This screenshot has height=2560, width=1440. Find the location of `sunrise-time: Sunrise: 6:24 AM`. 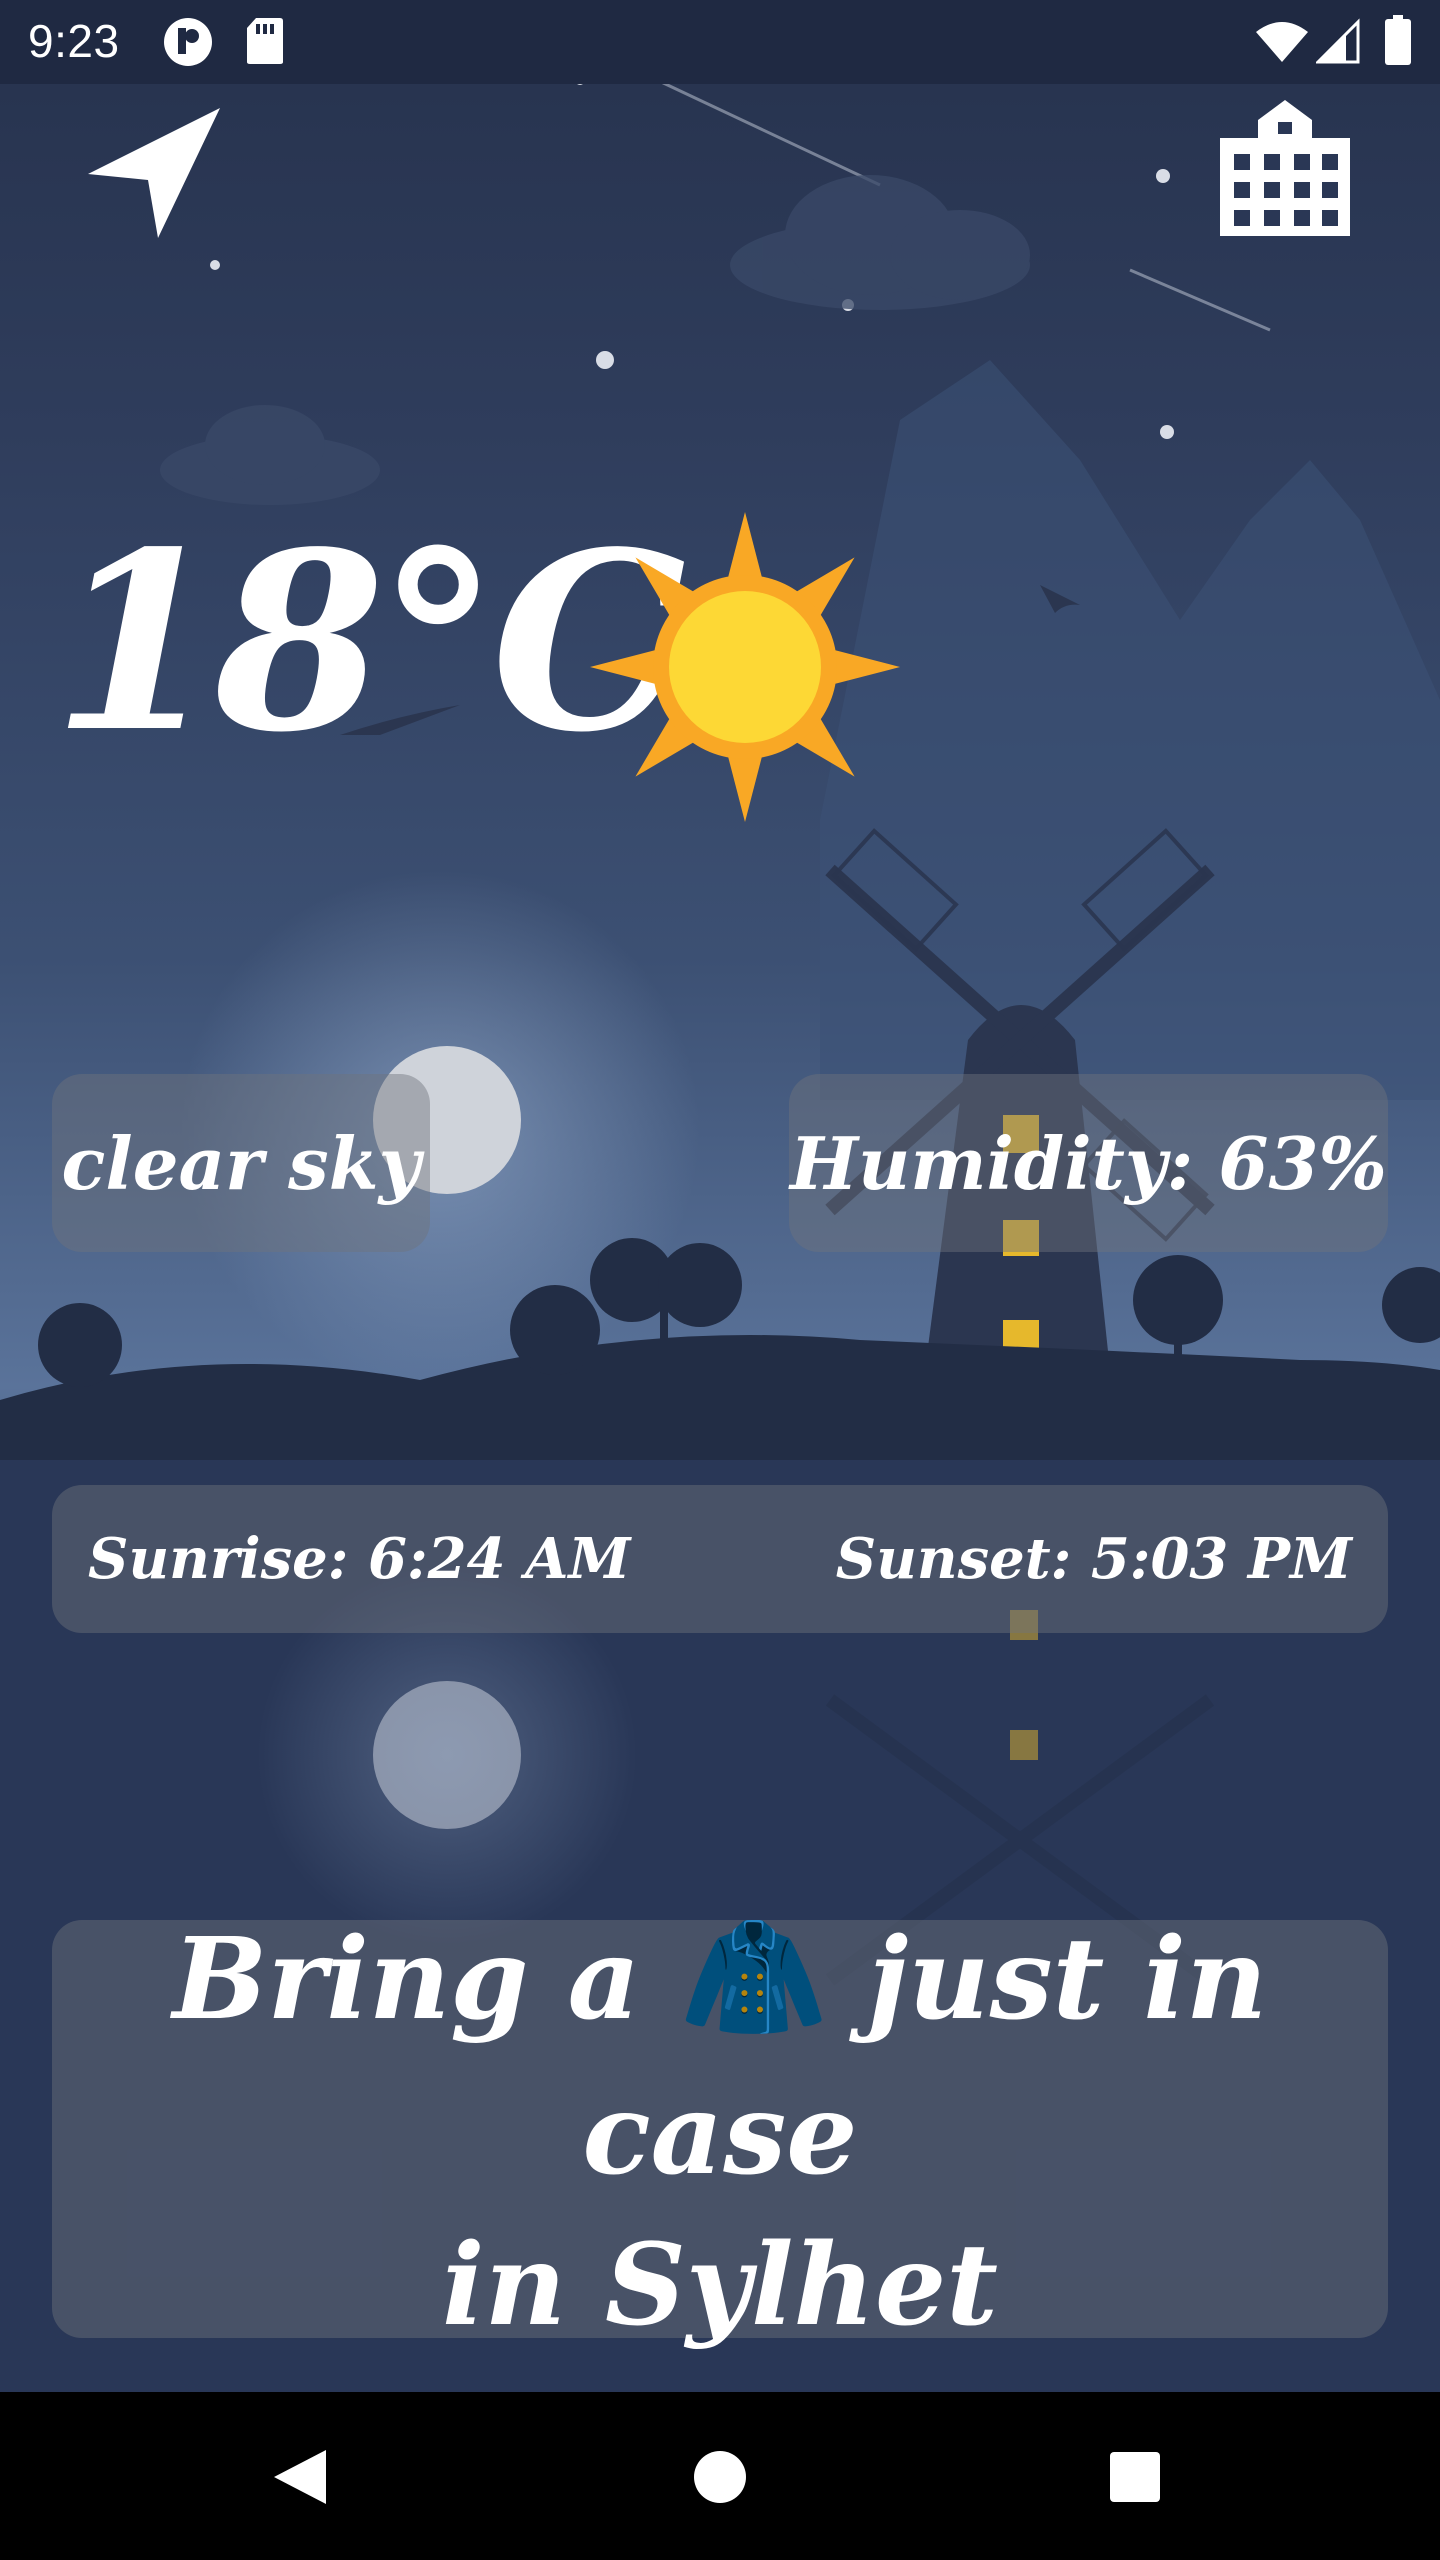

sunrise-time: Sunrise: 6:24 AM is located at coordinates (359, 1559).